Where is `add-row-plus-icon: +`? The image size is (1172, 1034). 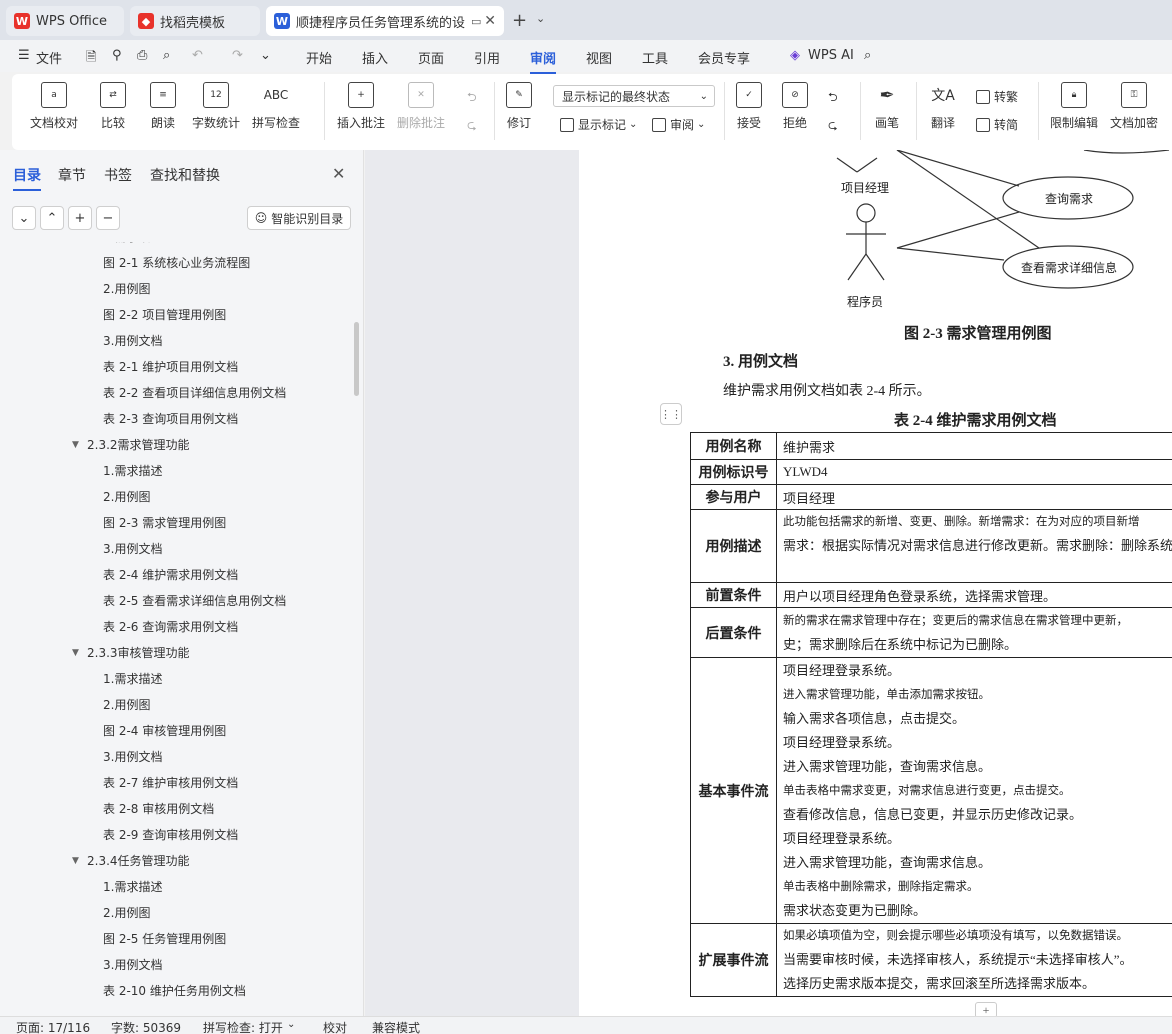
add-row-plus-icon: + is located at coordinates (986, 1009).